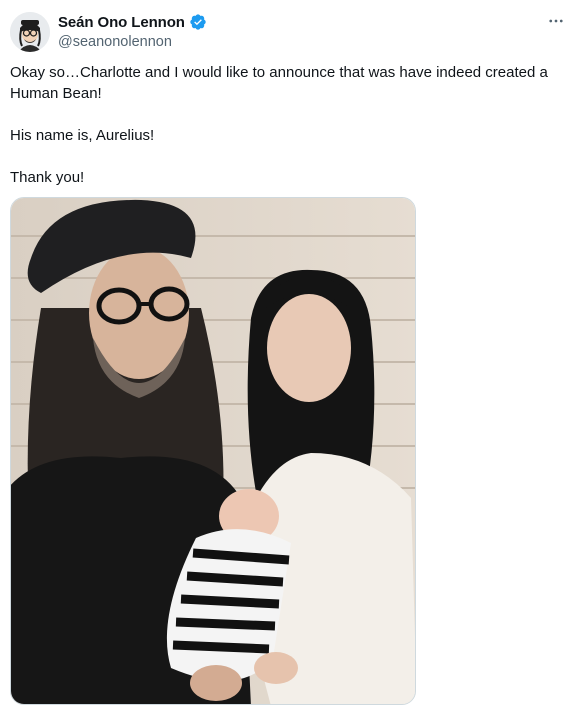 This screenshot has width=581, height=716. I want to click on tweet-paragraph: Thank you!, so click(47, 177).